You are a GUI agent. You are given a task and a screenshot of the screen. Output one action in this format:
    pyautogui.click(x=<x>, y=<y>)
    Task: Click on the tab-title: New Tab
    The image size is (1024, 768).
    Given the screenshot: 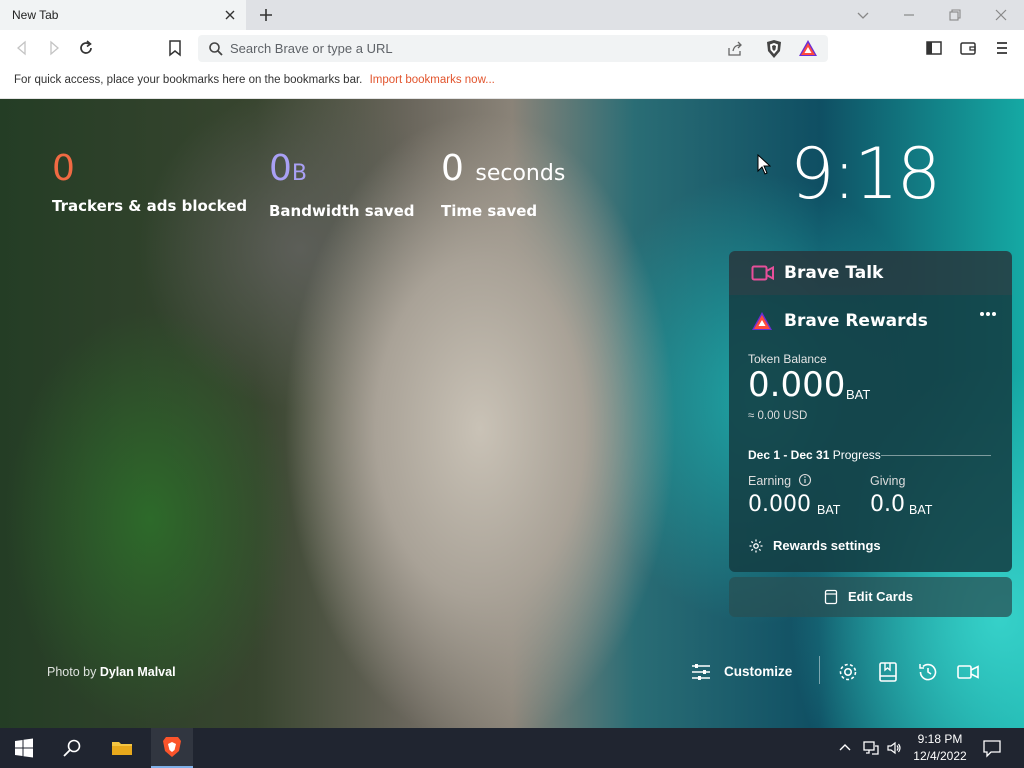 What is the action you would take?
    pyautogui.click(x=35, y=15)
    